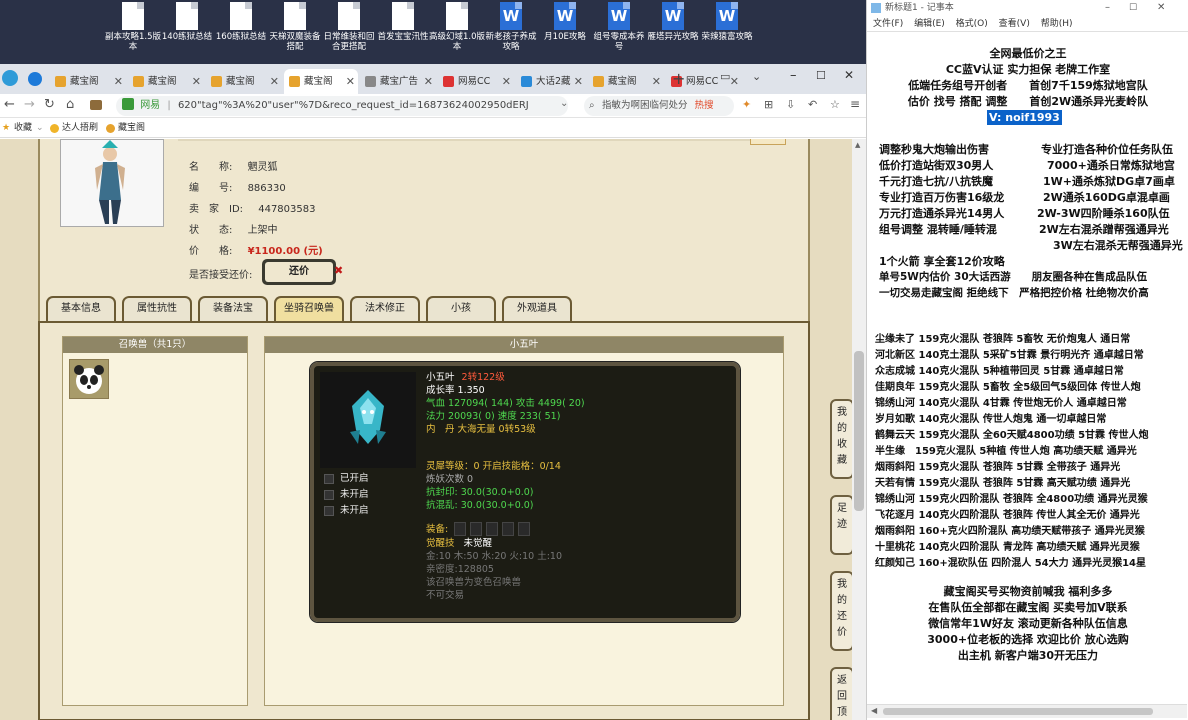 Image resolution: width=1188 pixels, height=720 pixels. I want to click on my-offers-button: 我的还价, so click(841, 611).